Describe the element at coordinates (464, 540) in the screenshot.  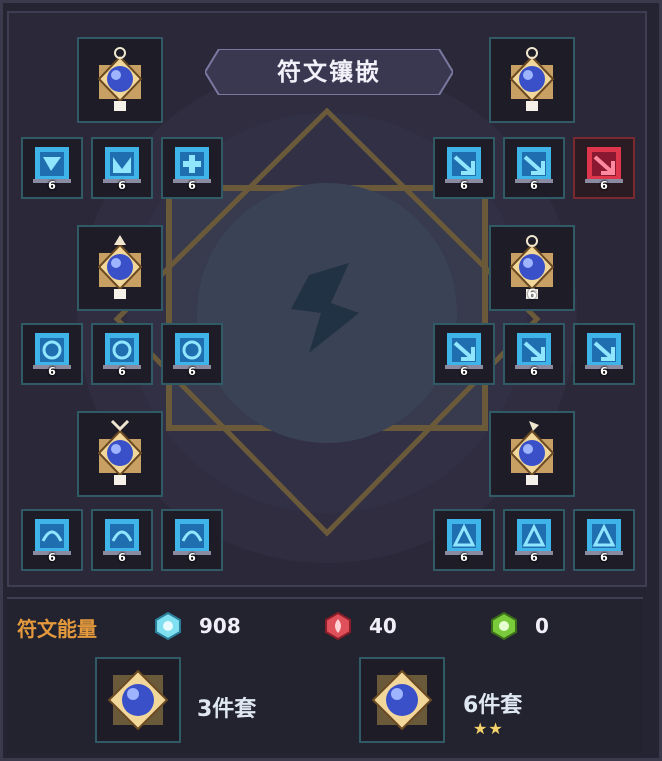
I see `rune-slot-5-0: 6` at that location.